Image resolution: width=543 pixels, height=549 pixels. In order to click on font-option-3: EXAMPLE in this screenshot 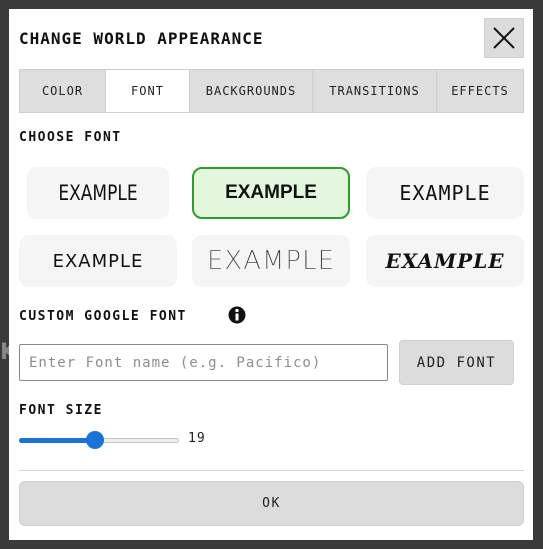, I will do `click(445, 193)`.